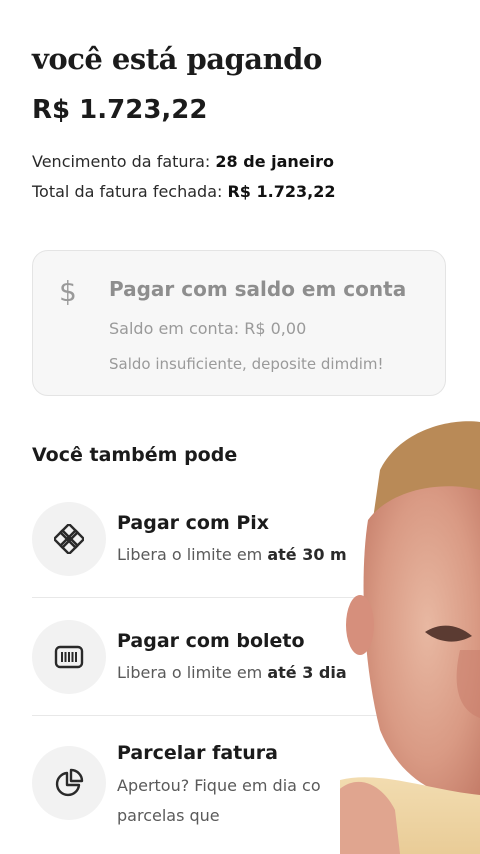 The image size is (480, 854). I want to click on boleto-subtitle-highlight: até 3 dia, so click(307, 672).